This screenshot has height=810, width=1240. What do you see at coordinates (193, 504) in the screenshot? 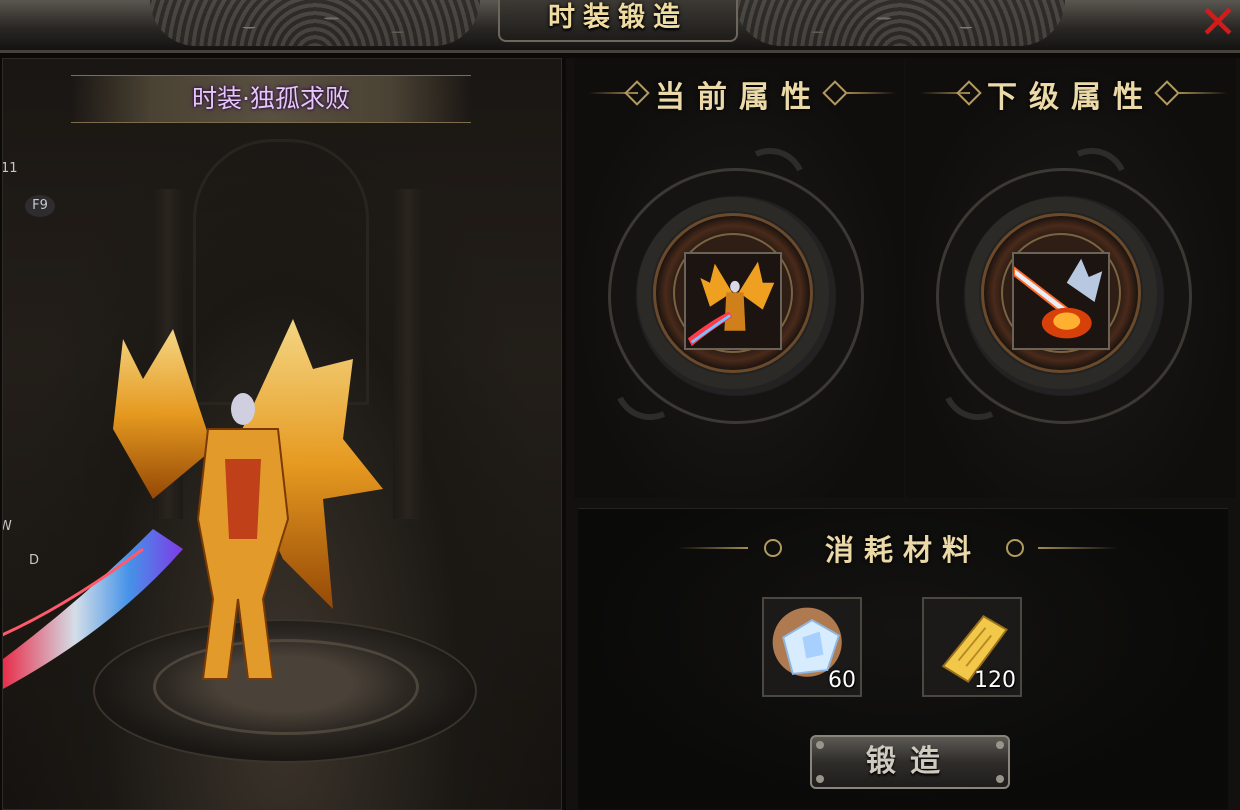
I see `character-model` at bounding box center [193, 504].